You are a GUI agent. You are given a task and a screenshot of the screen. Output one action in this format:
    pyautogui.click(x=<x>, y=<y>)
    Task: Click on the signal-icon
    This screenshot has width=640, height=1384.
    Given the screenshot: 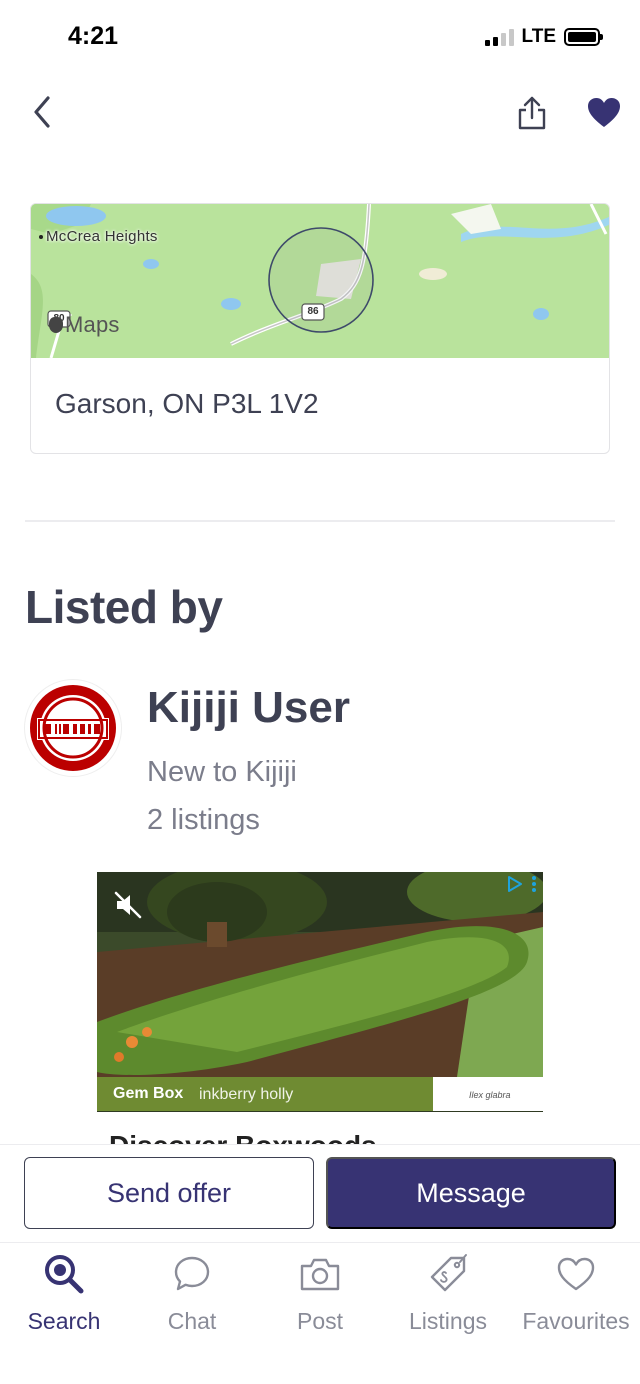 What is the action you would take?
    pyautogui.click(x=499, y=37)
    